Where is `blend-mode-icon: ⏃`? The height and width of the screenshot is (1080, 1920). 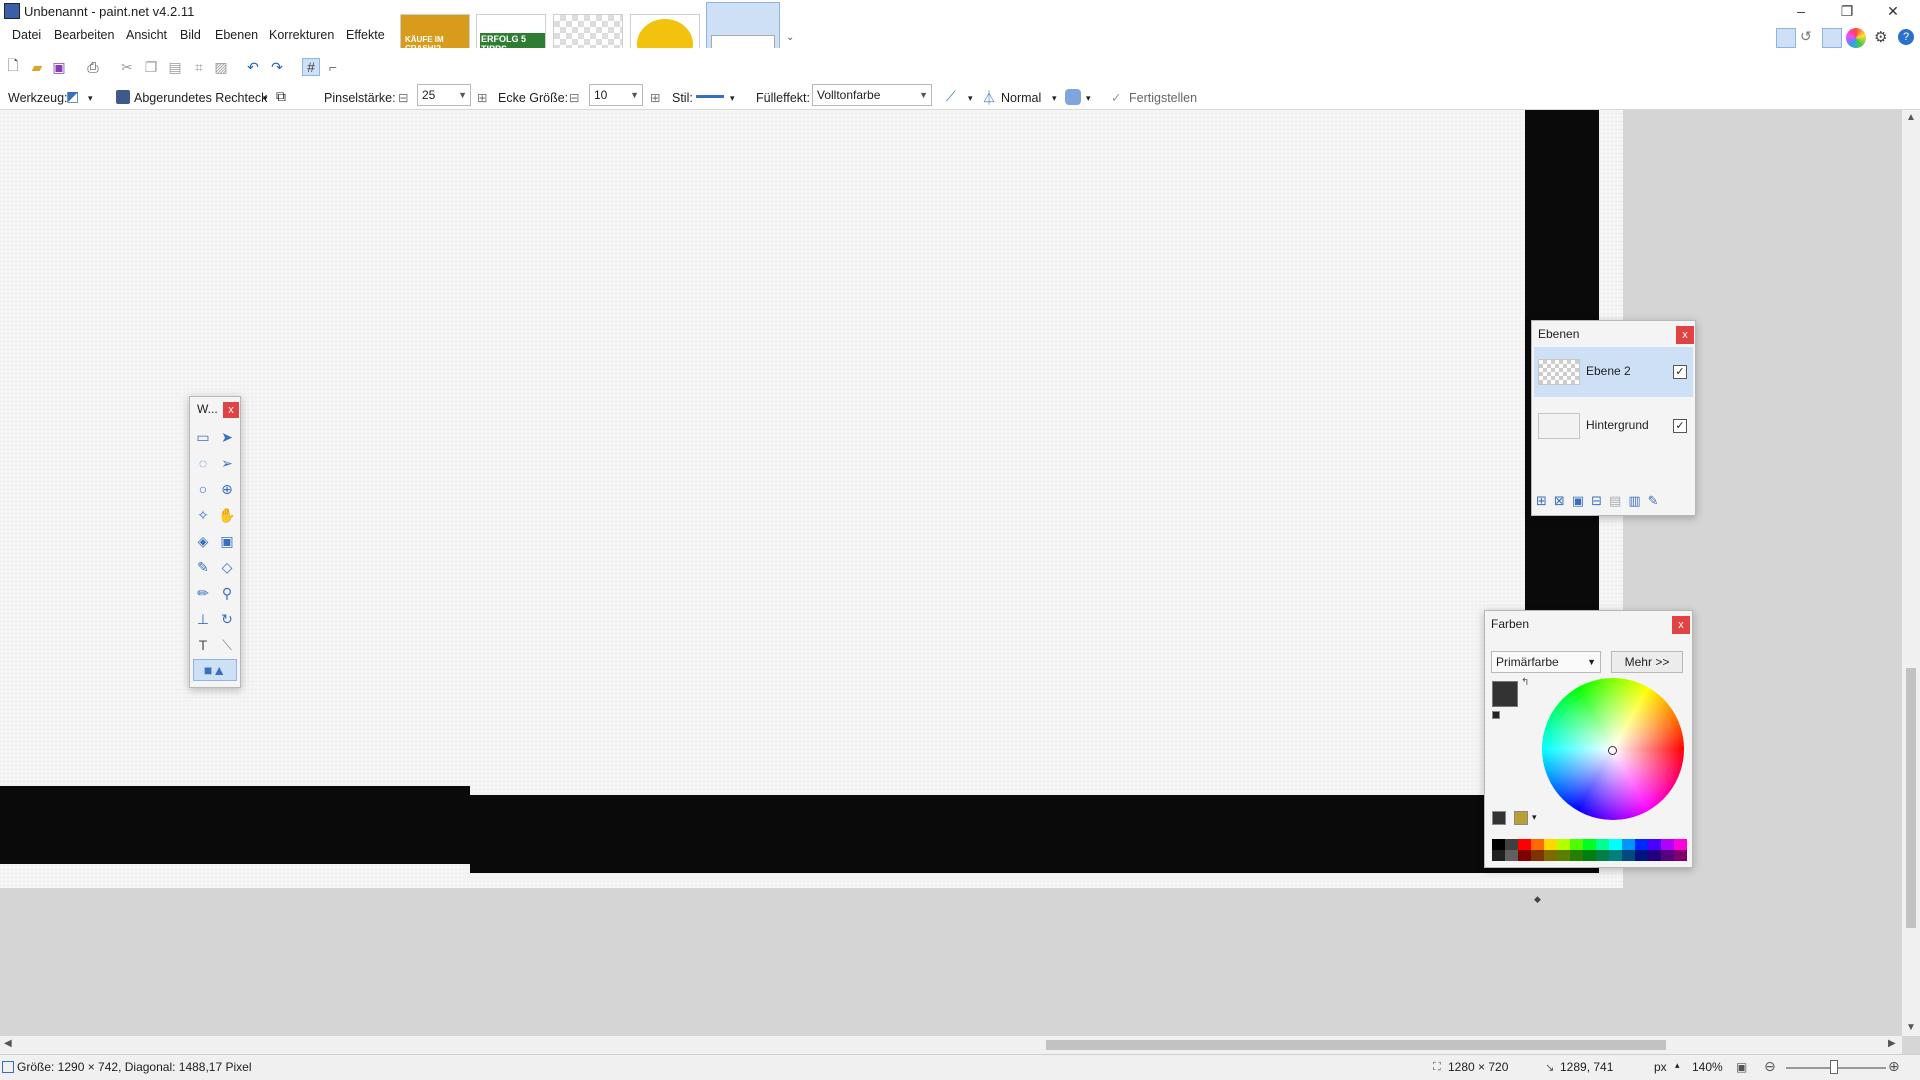
blend-mode-icon: ⏃ is located at coordinates (989, 98).